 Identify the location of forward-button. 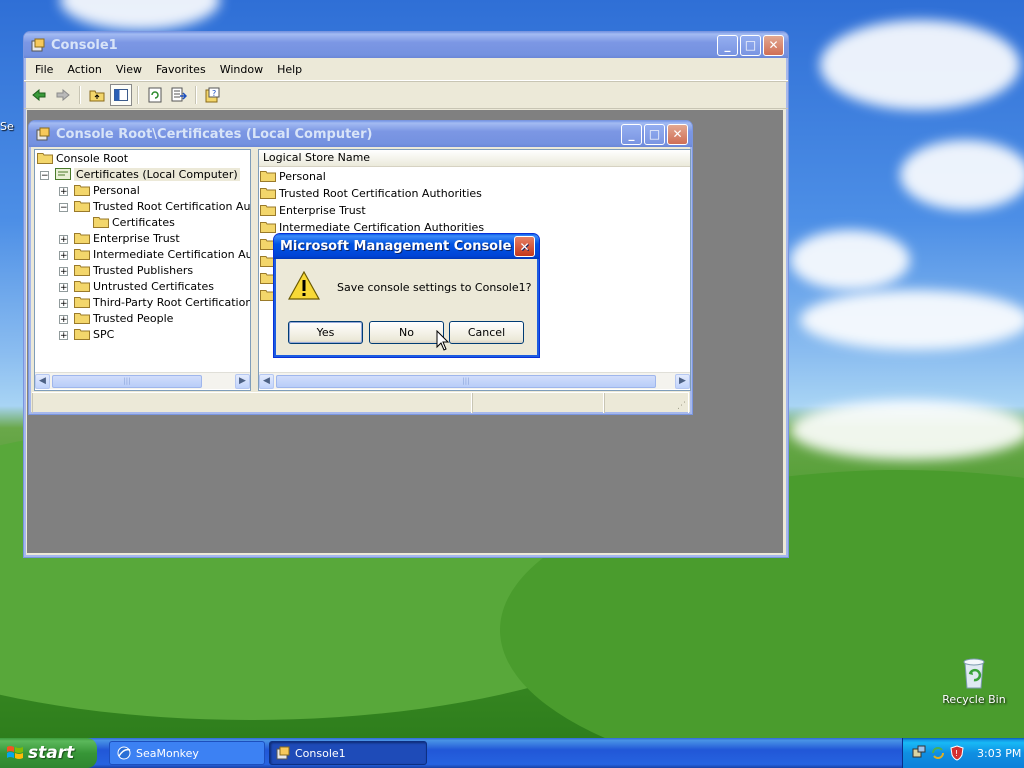
(63, 95).